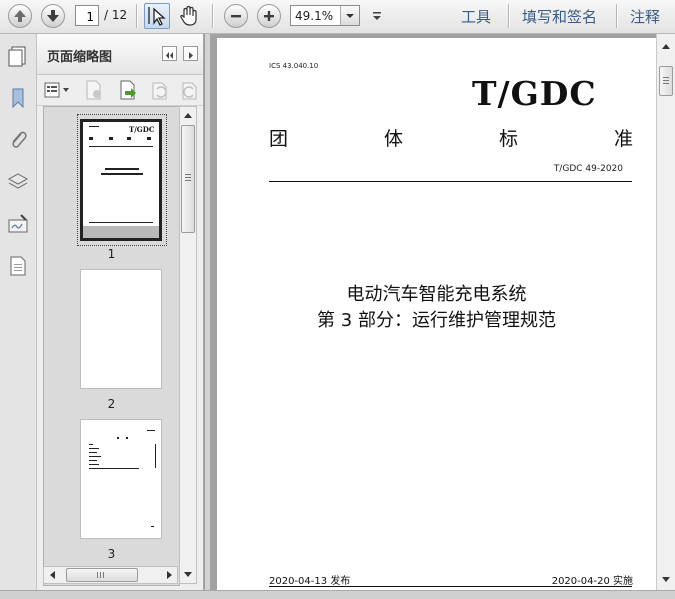 The height and width of the screenshot is (599, 675). What do you see at coordinates (188, 345) in the screenshot?
I see `thumbnail-vertical-scrollbar` at bounding box center [188, 345].